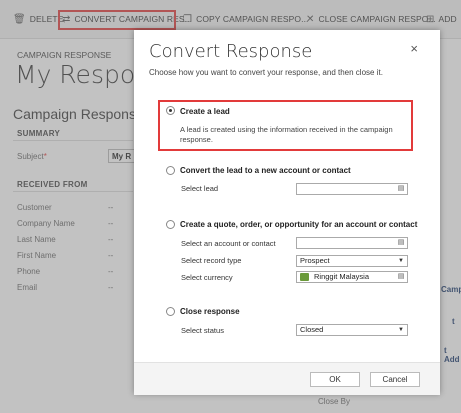 The height and width of the screenshot is (413, 461). Describe the element at coordinates (210, 311) in the screenshot. I see `close-response-label: Close response` at that location.